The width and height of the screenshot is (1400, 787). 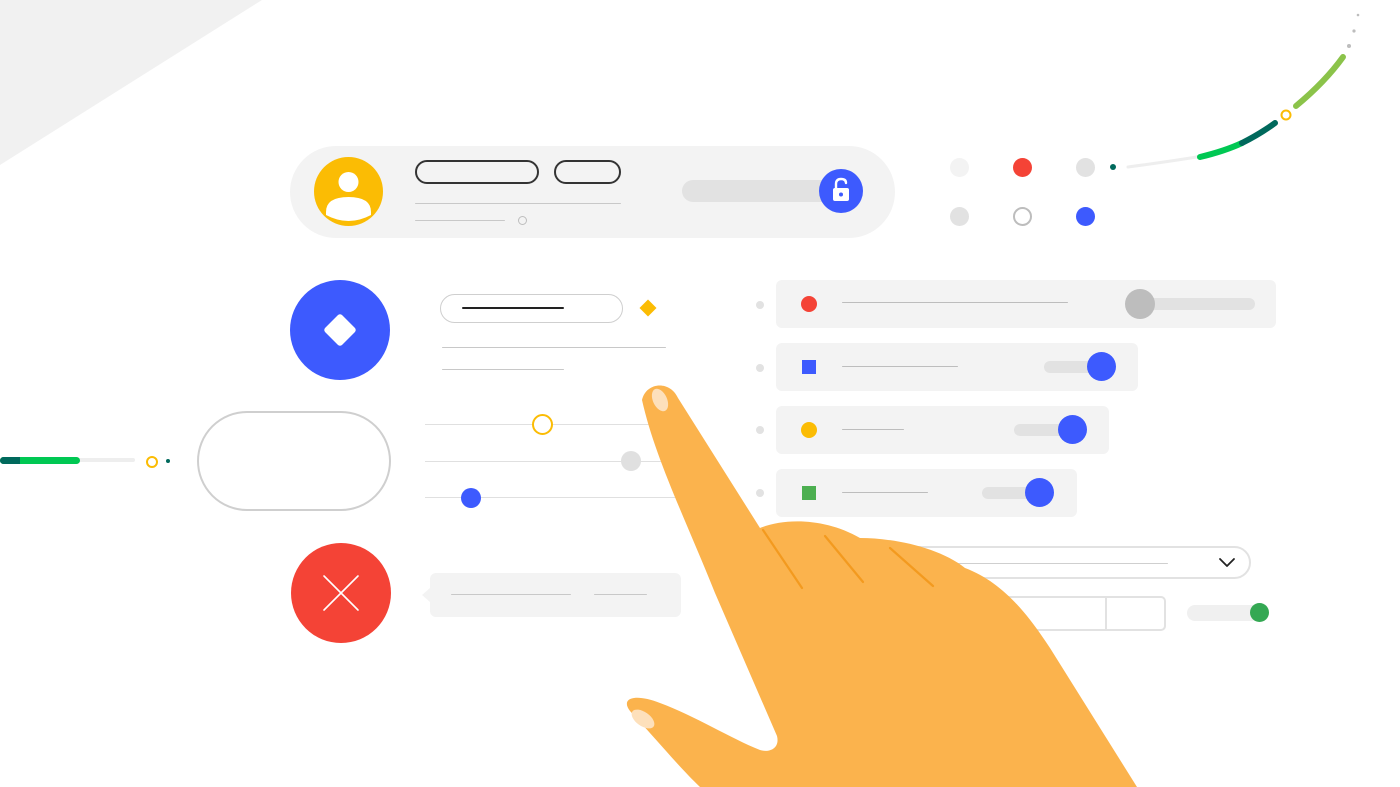 I want to click on tag-placeholder-pill, so click(x=587, y=172).